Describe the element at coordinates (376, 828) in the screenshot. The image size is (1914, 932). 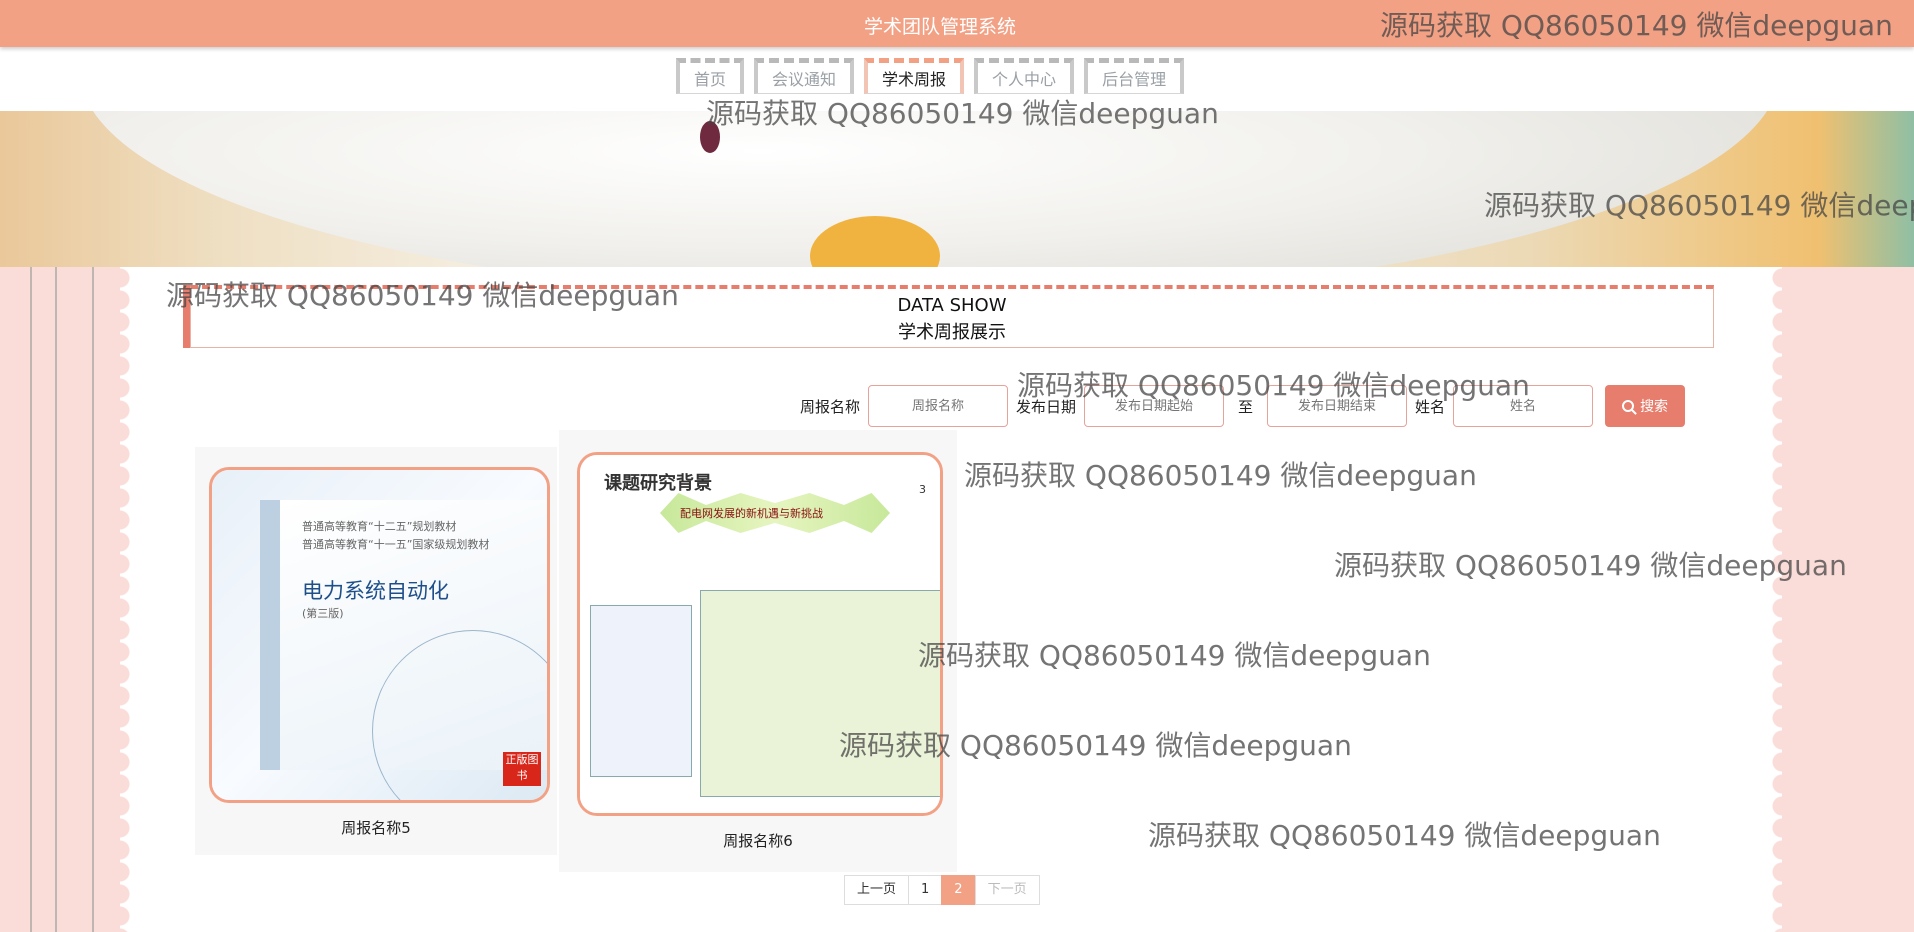
I see `report-card-title: 周报名称5` at that location.